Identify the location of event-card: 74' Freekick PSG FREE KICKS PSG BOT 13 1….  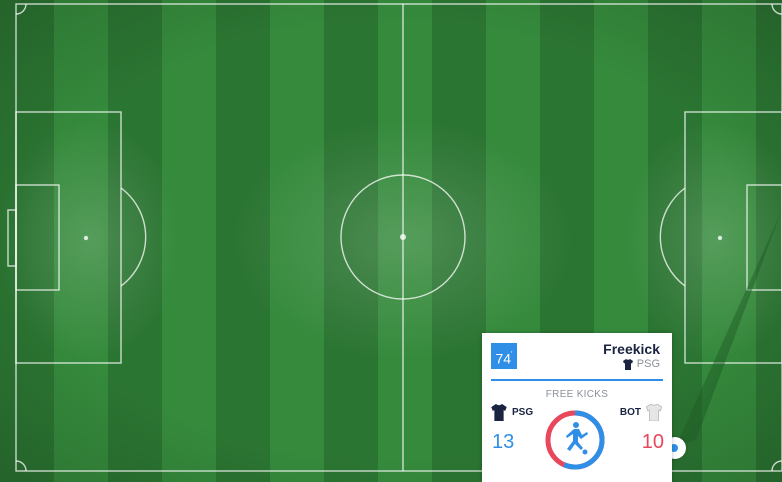
(577, 407).